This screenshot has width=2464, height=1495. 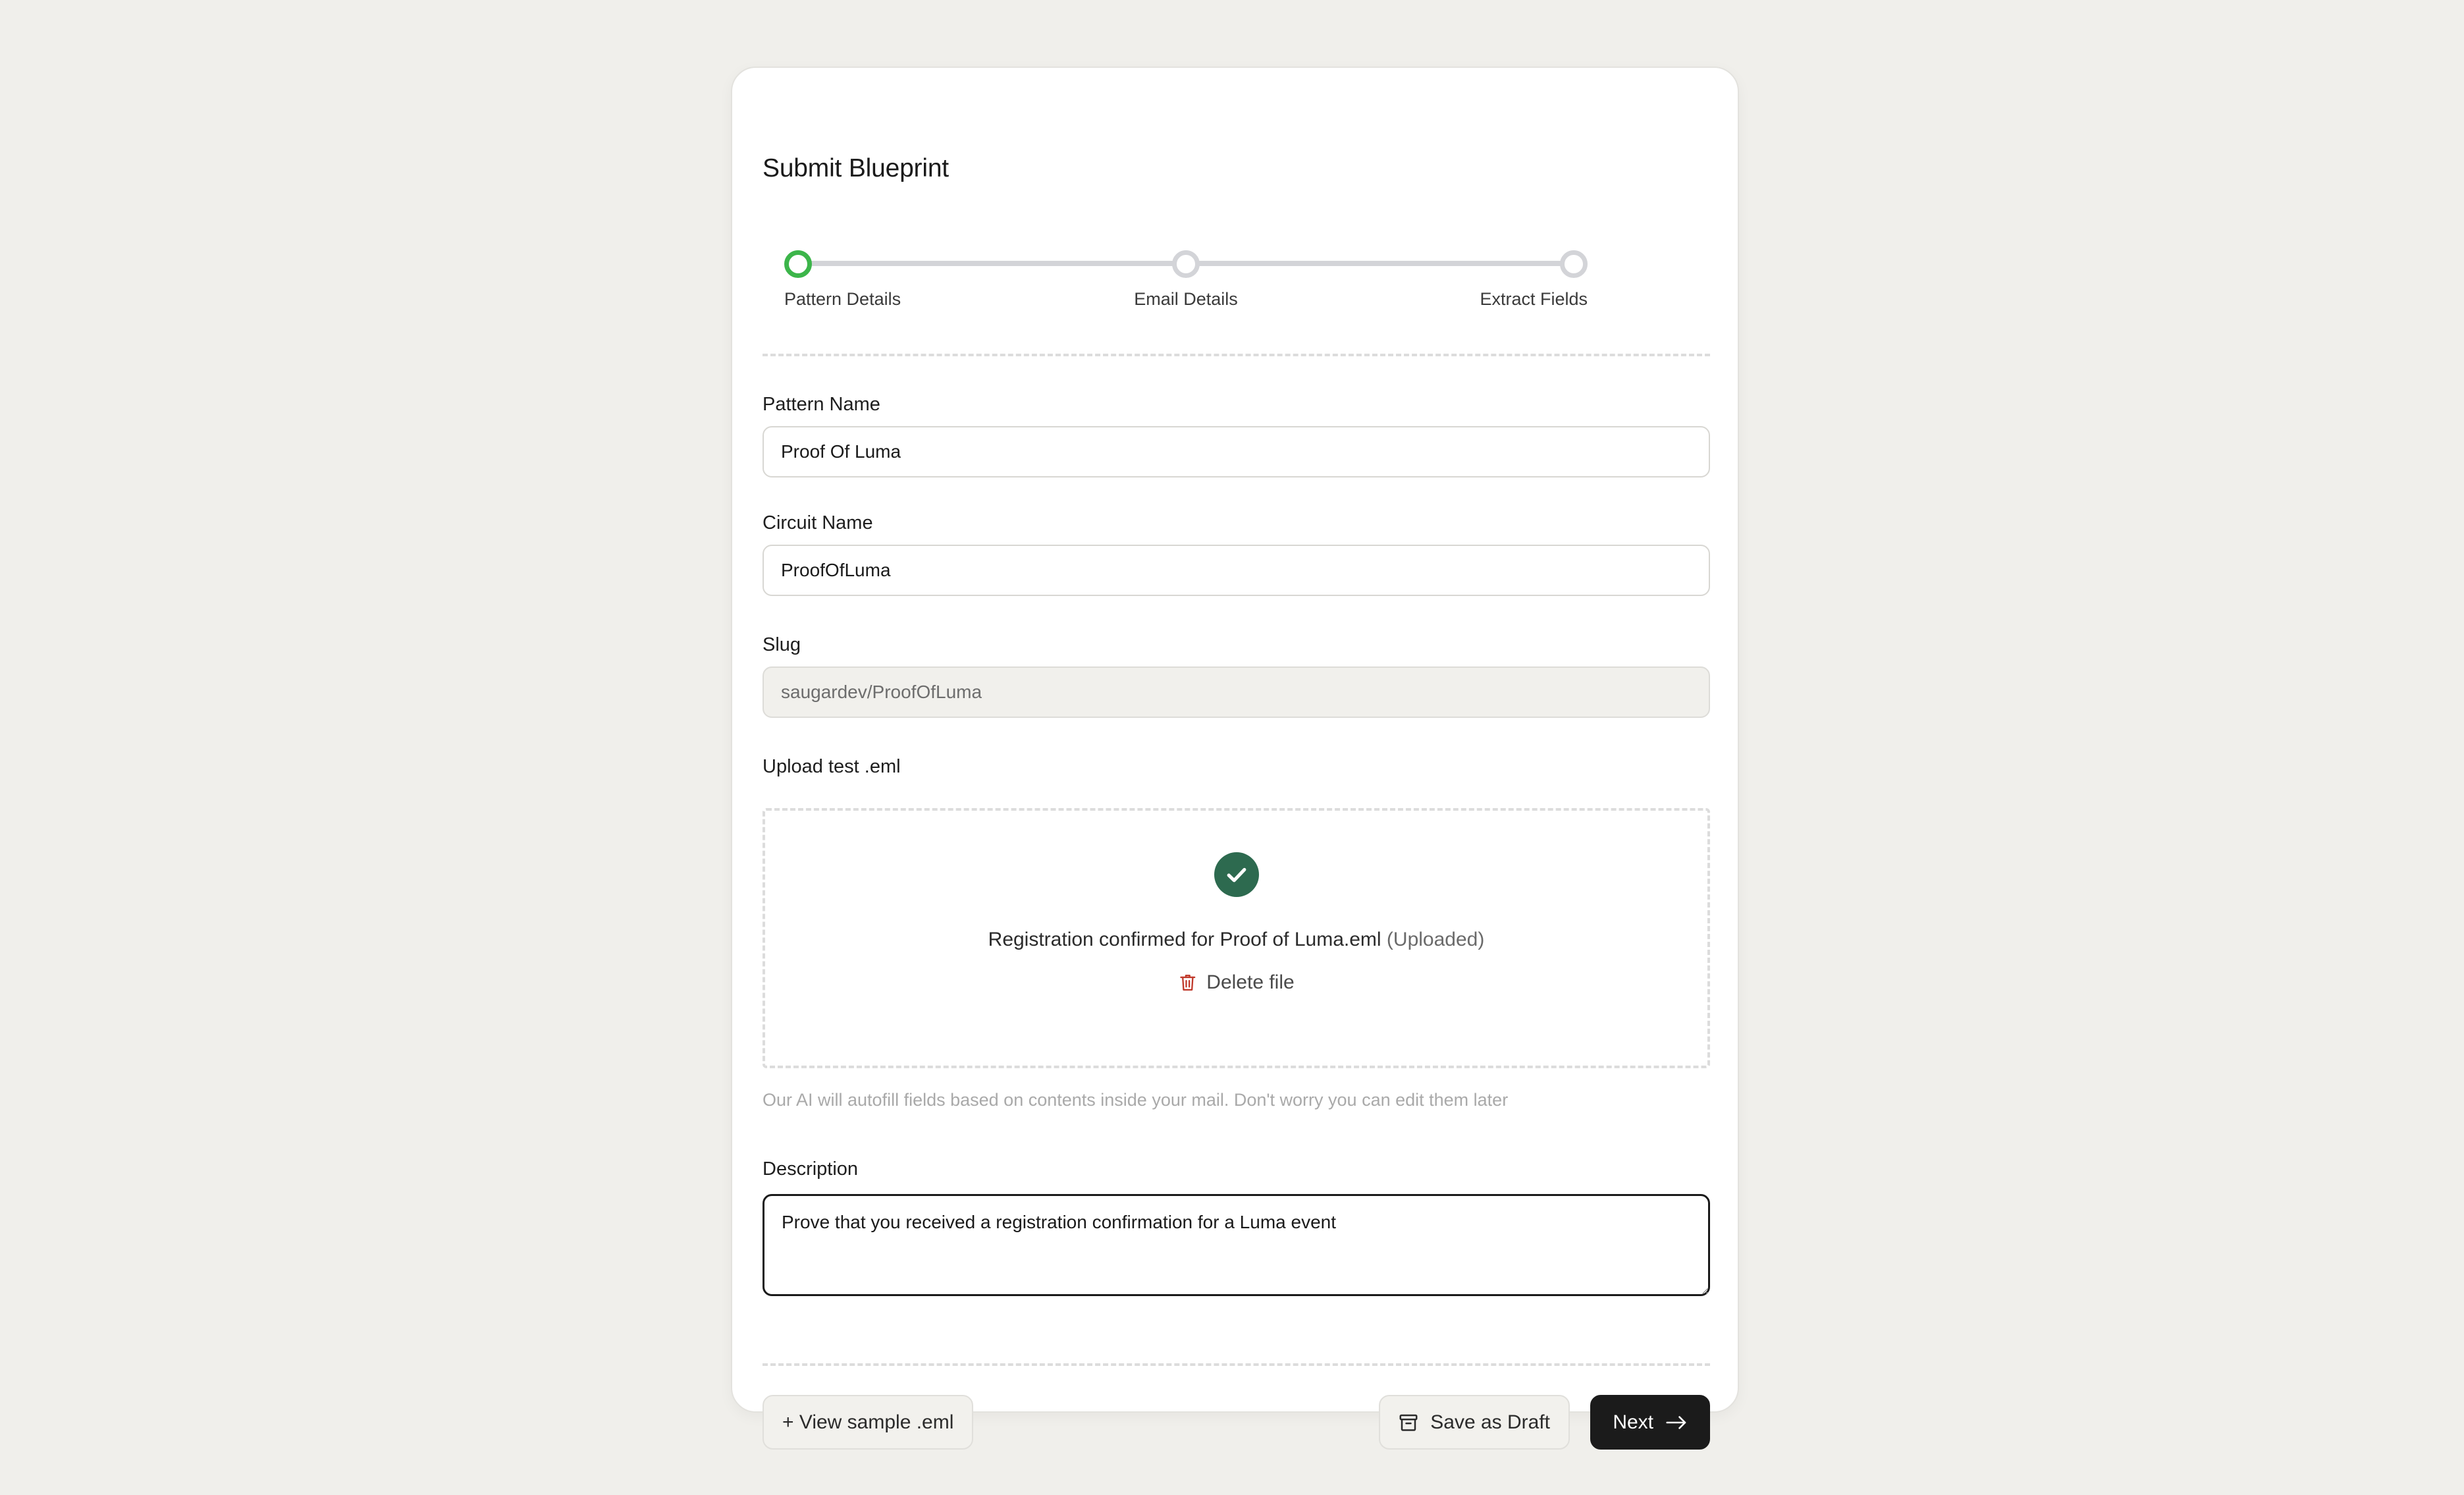 I want to click on uploaded-status-tag: (Uploaded), so click(x=1433, y=939).